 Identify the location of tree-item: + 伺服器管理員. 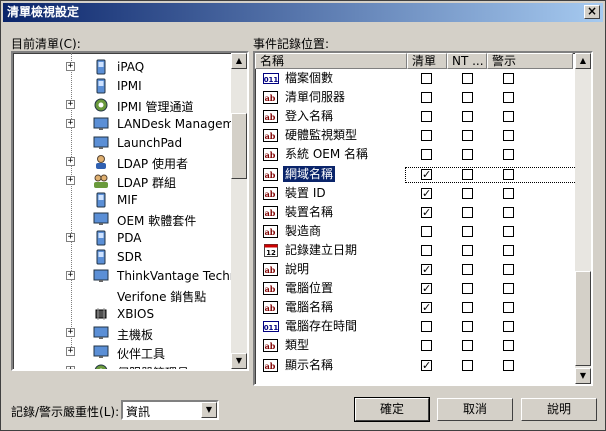
(128, 365).